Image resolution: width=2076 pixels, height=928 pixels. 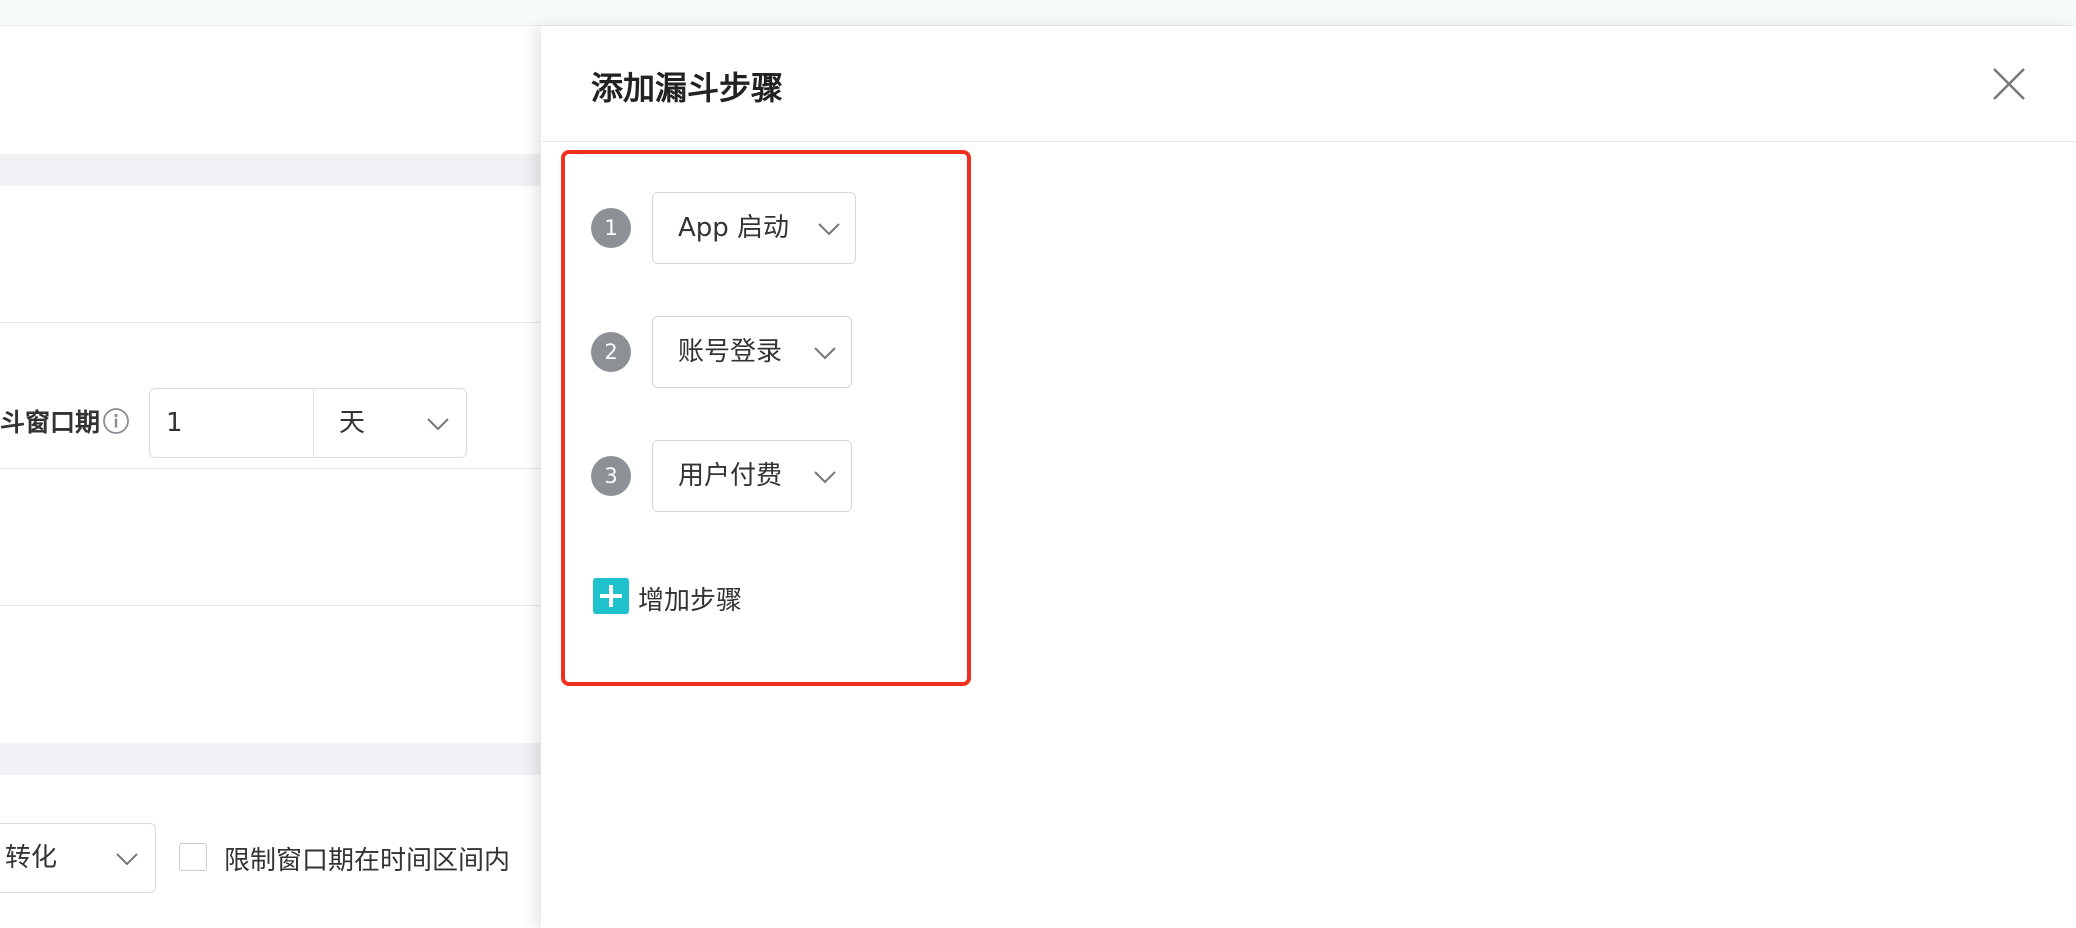 I want to click on step-event-select: App 启动, so click(x=754, y=228).